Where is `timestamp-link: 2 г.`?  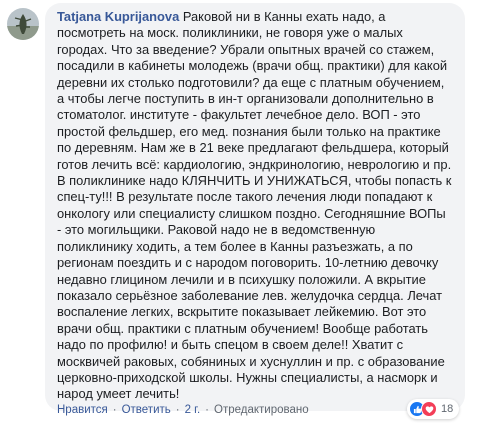
timestamp-link: 2 г. is located at coordinates (193, 410).